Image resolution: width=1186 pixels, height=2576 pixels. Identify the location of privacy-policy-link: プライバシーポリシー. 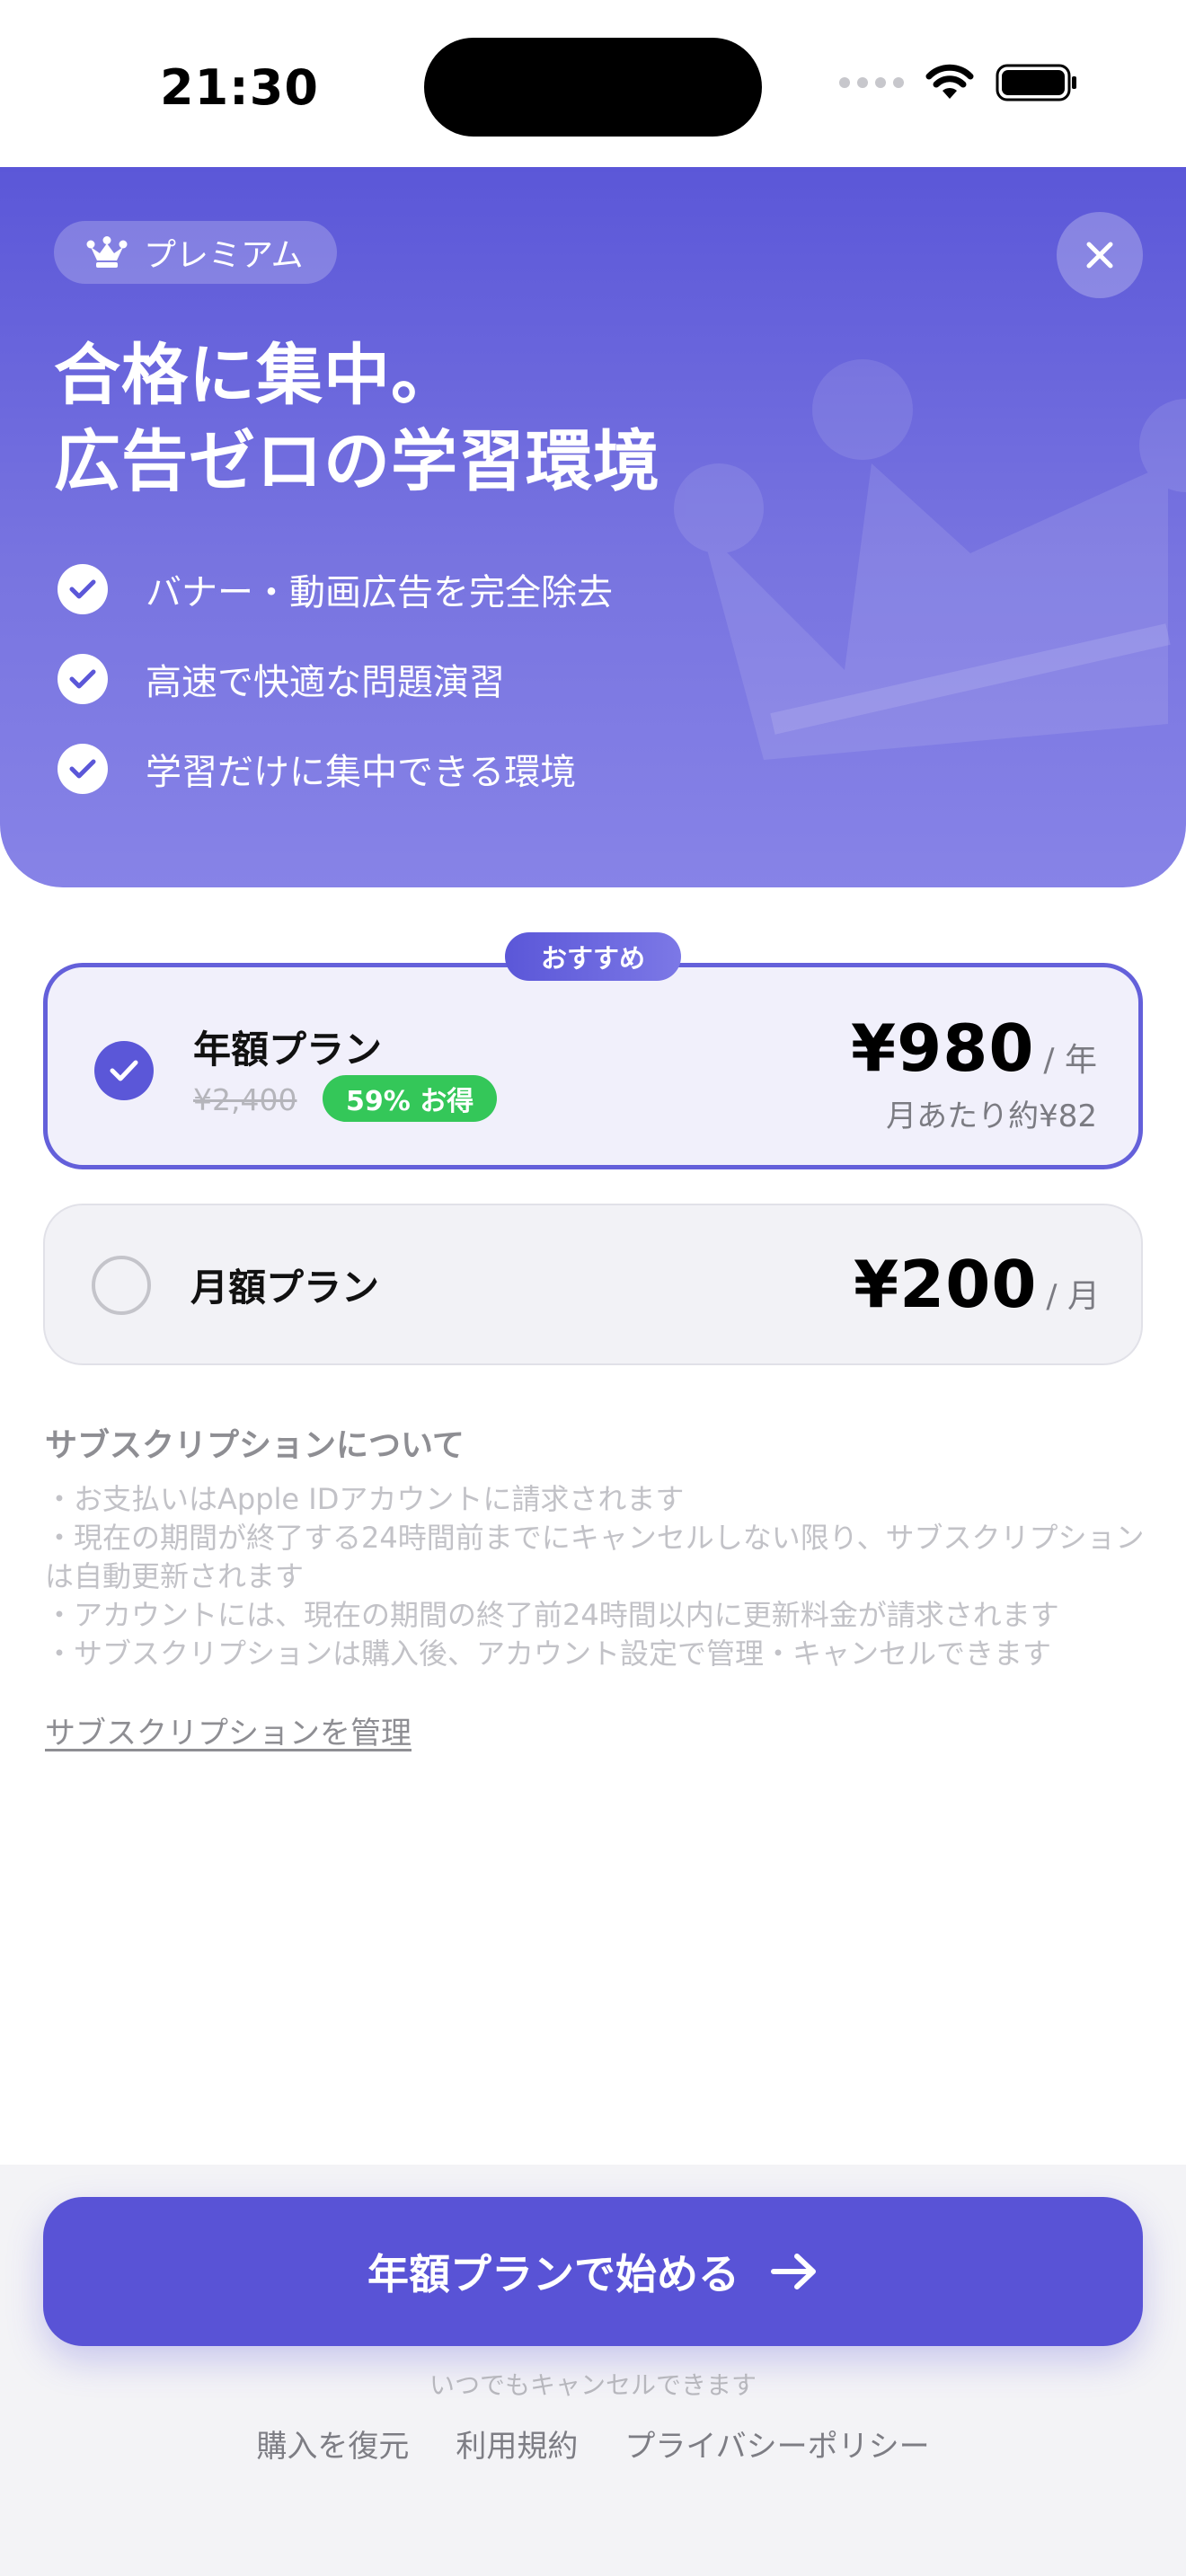
(776, 2444).